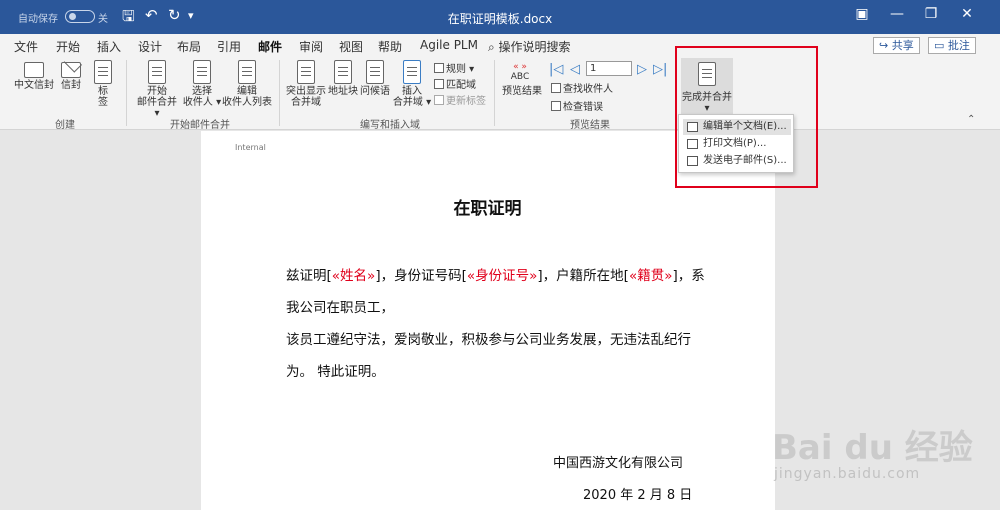 The height and width of the screenshot is (510, 1000). What do you see at coordinates (872, 448) in the screenshot?
I see `watermark-logo-text: Bai du 经验` at bounding box center [872, 448].